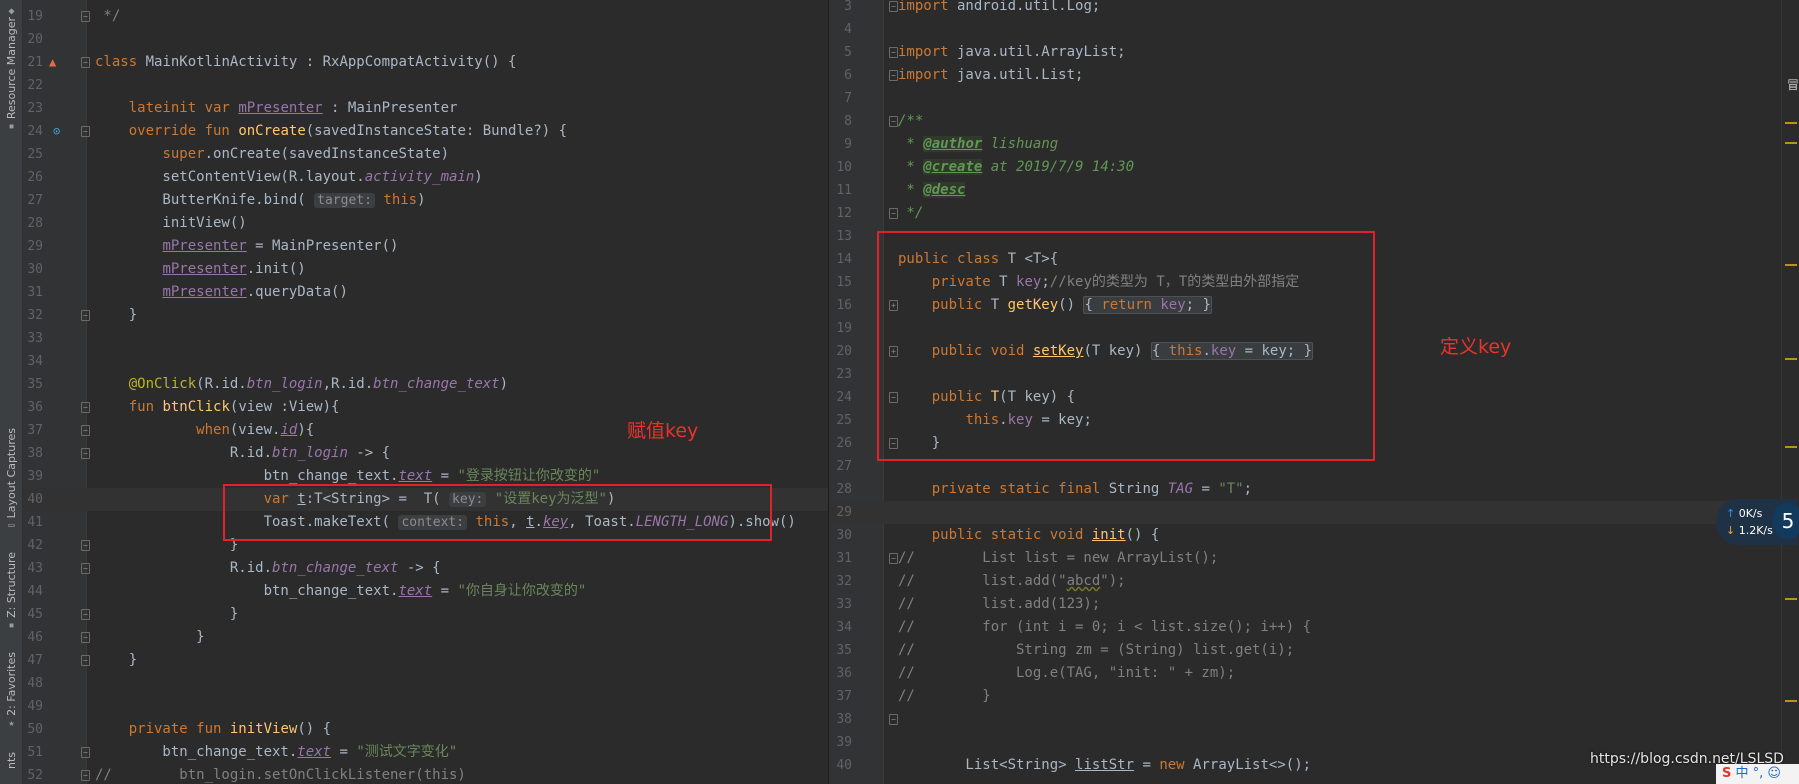  What do you see at coordinates (425, 407) in the screenshot?
I see `code-line: 36 − fun btnClick(view :View){` at bounding box center [425, 407].